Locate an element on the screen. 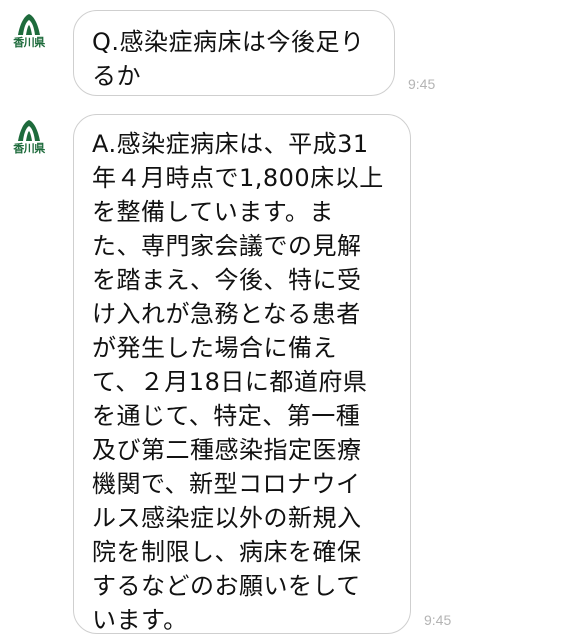  message-text: Q.感染症病床は今後足り るか is located at coordinates (228, 59).